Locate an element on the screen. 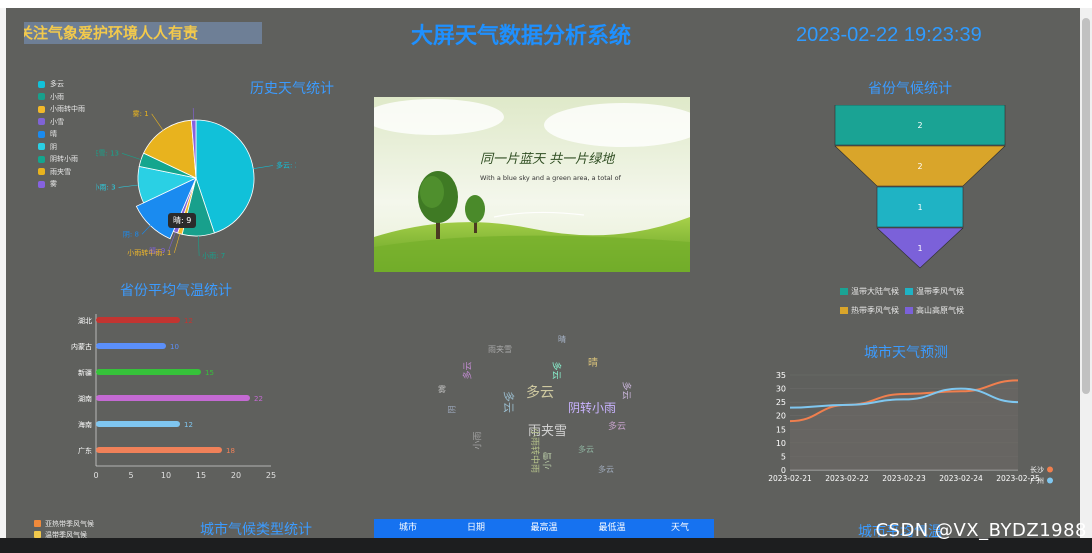 This screenshot has width=1092, height=553. legend-label: 温带季风气候 is located at coordinates (66, 534).